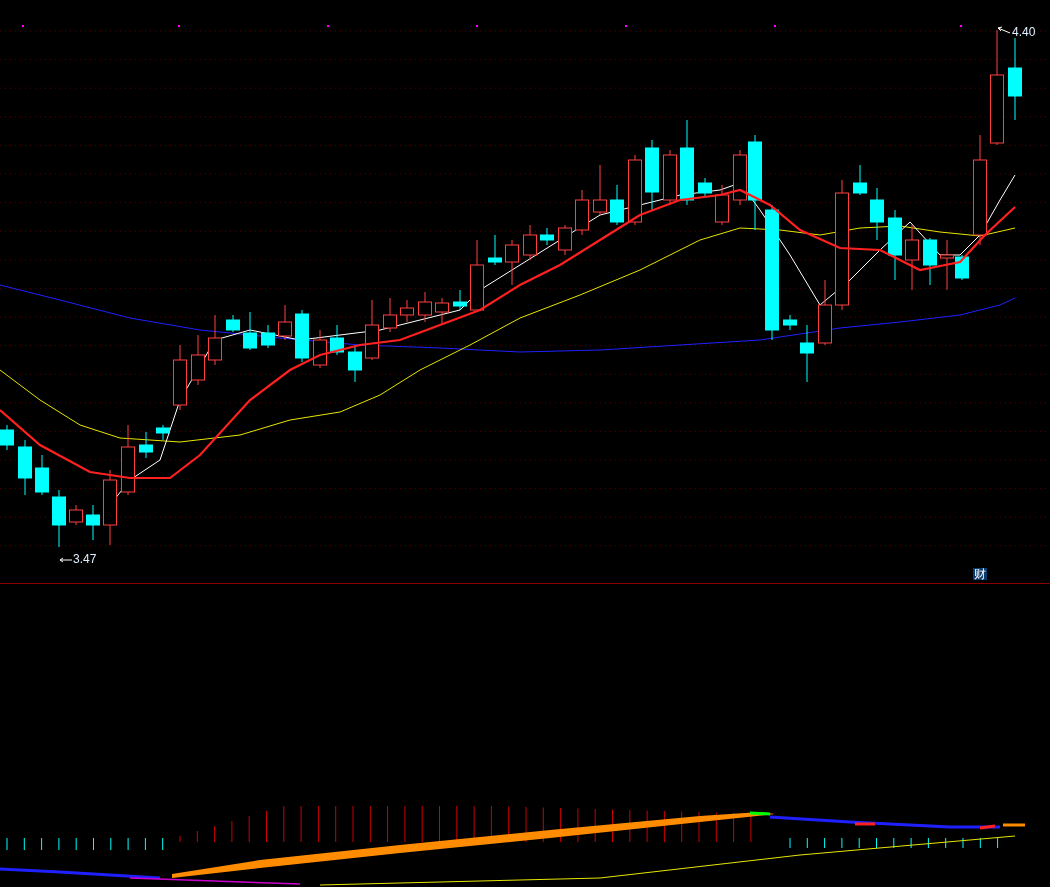 The width and height of the screenshot is (1050, 887). I want to click on high-price-label: 4.40, so click(1024, 32).